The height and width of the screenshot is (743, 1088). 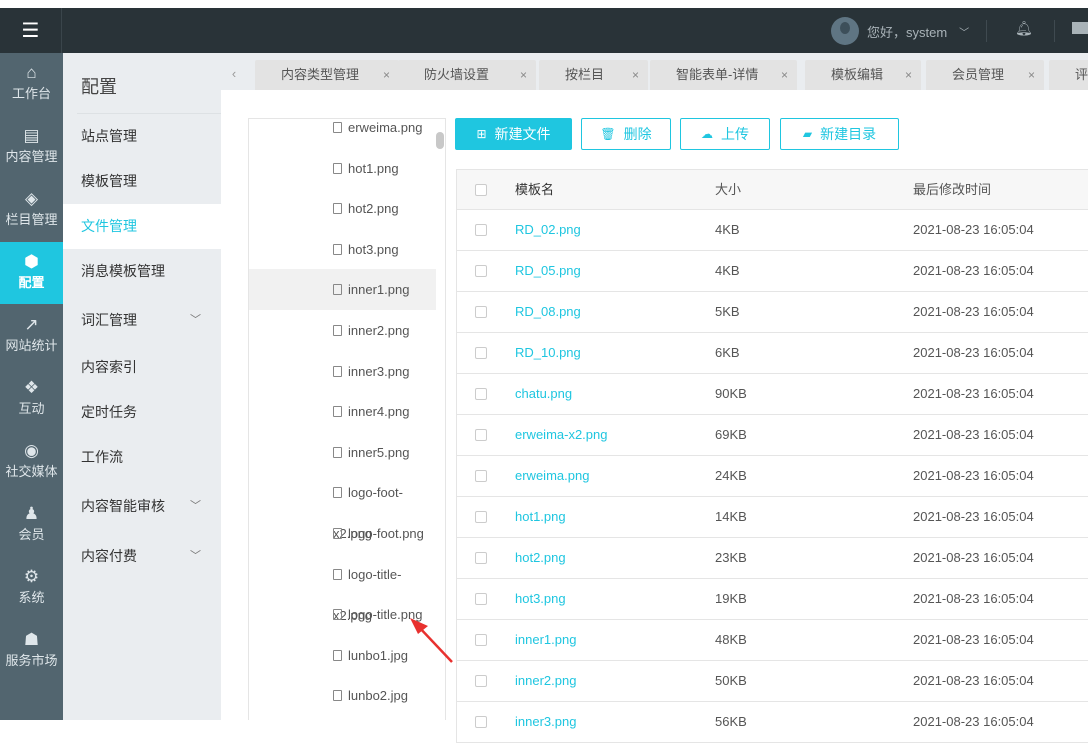 What do you see at coordinates (142, 556) in the screenshot?
I see `submenu-item: 内容付费 ﹀` at bounding box center [142, 556].